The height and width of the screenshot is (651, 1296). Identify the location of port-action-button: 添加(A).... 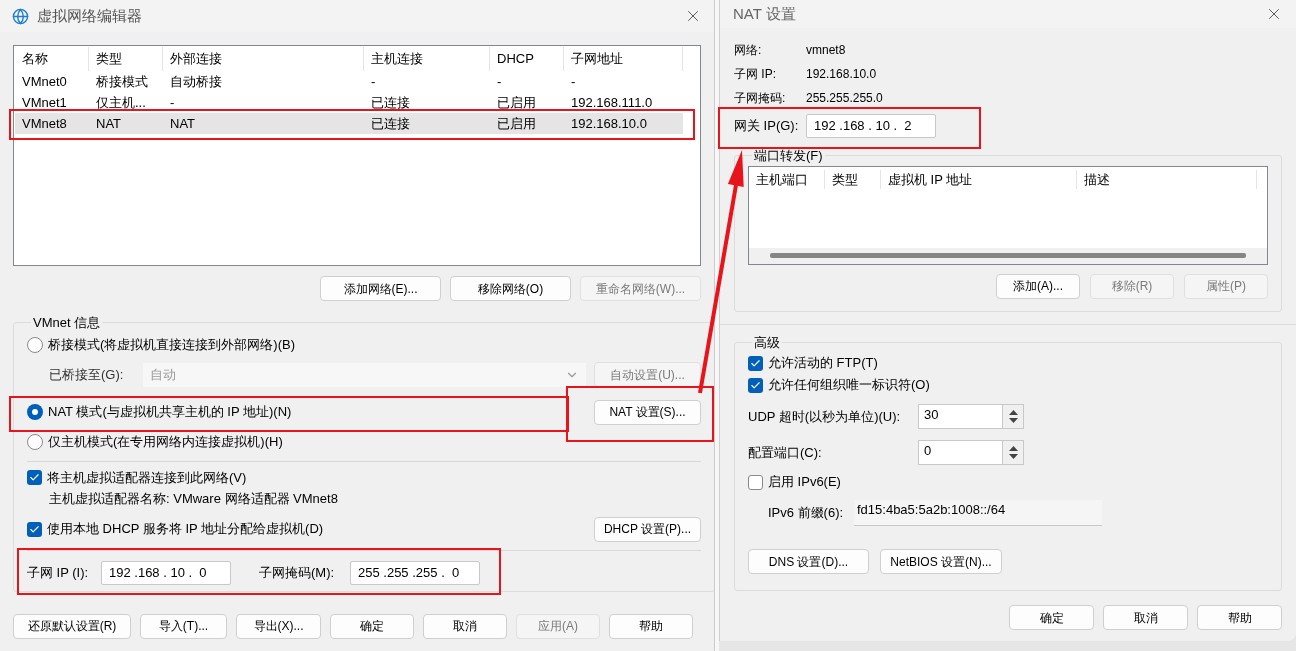
(1038, 286).